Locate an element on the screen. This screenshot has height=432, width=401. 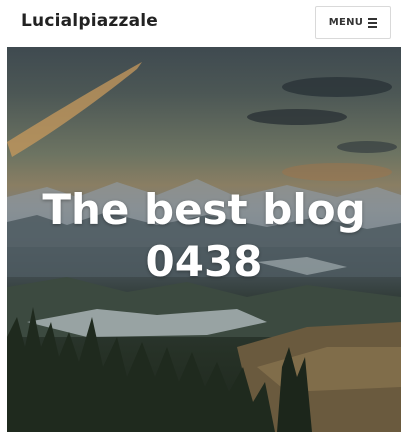
hero-title-line2: 0438 is located at coordinates (204, 261).